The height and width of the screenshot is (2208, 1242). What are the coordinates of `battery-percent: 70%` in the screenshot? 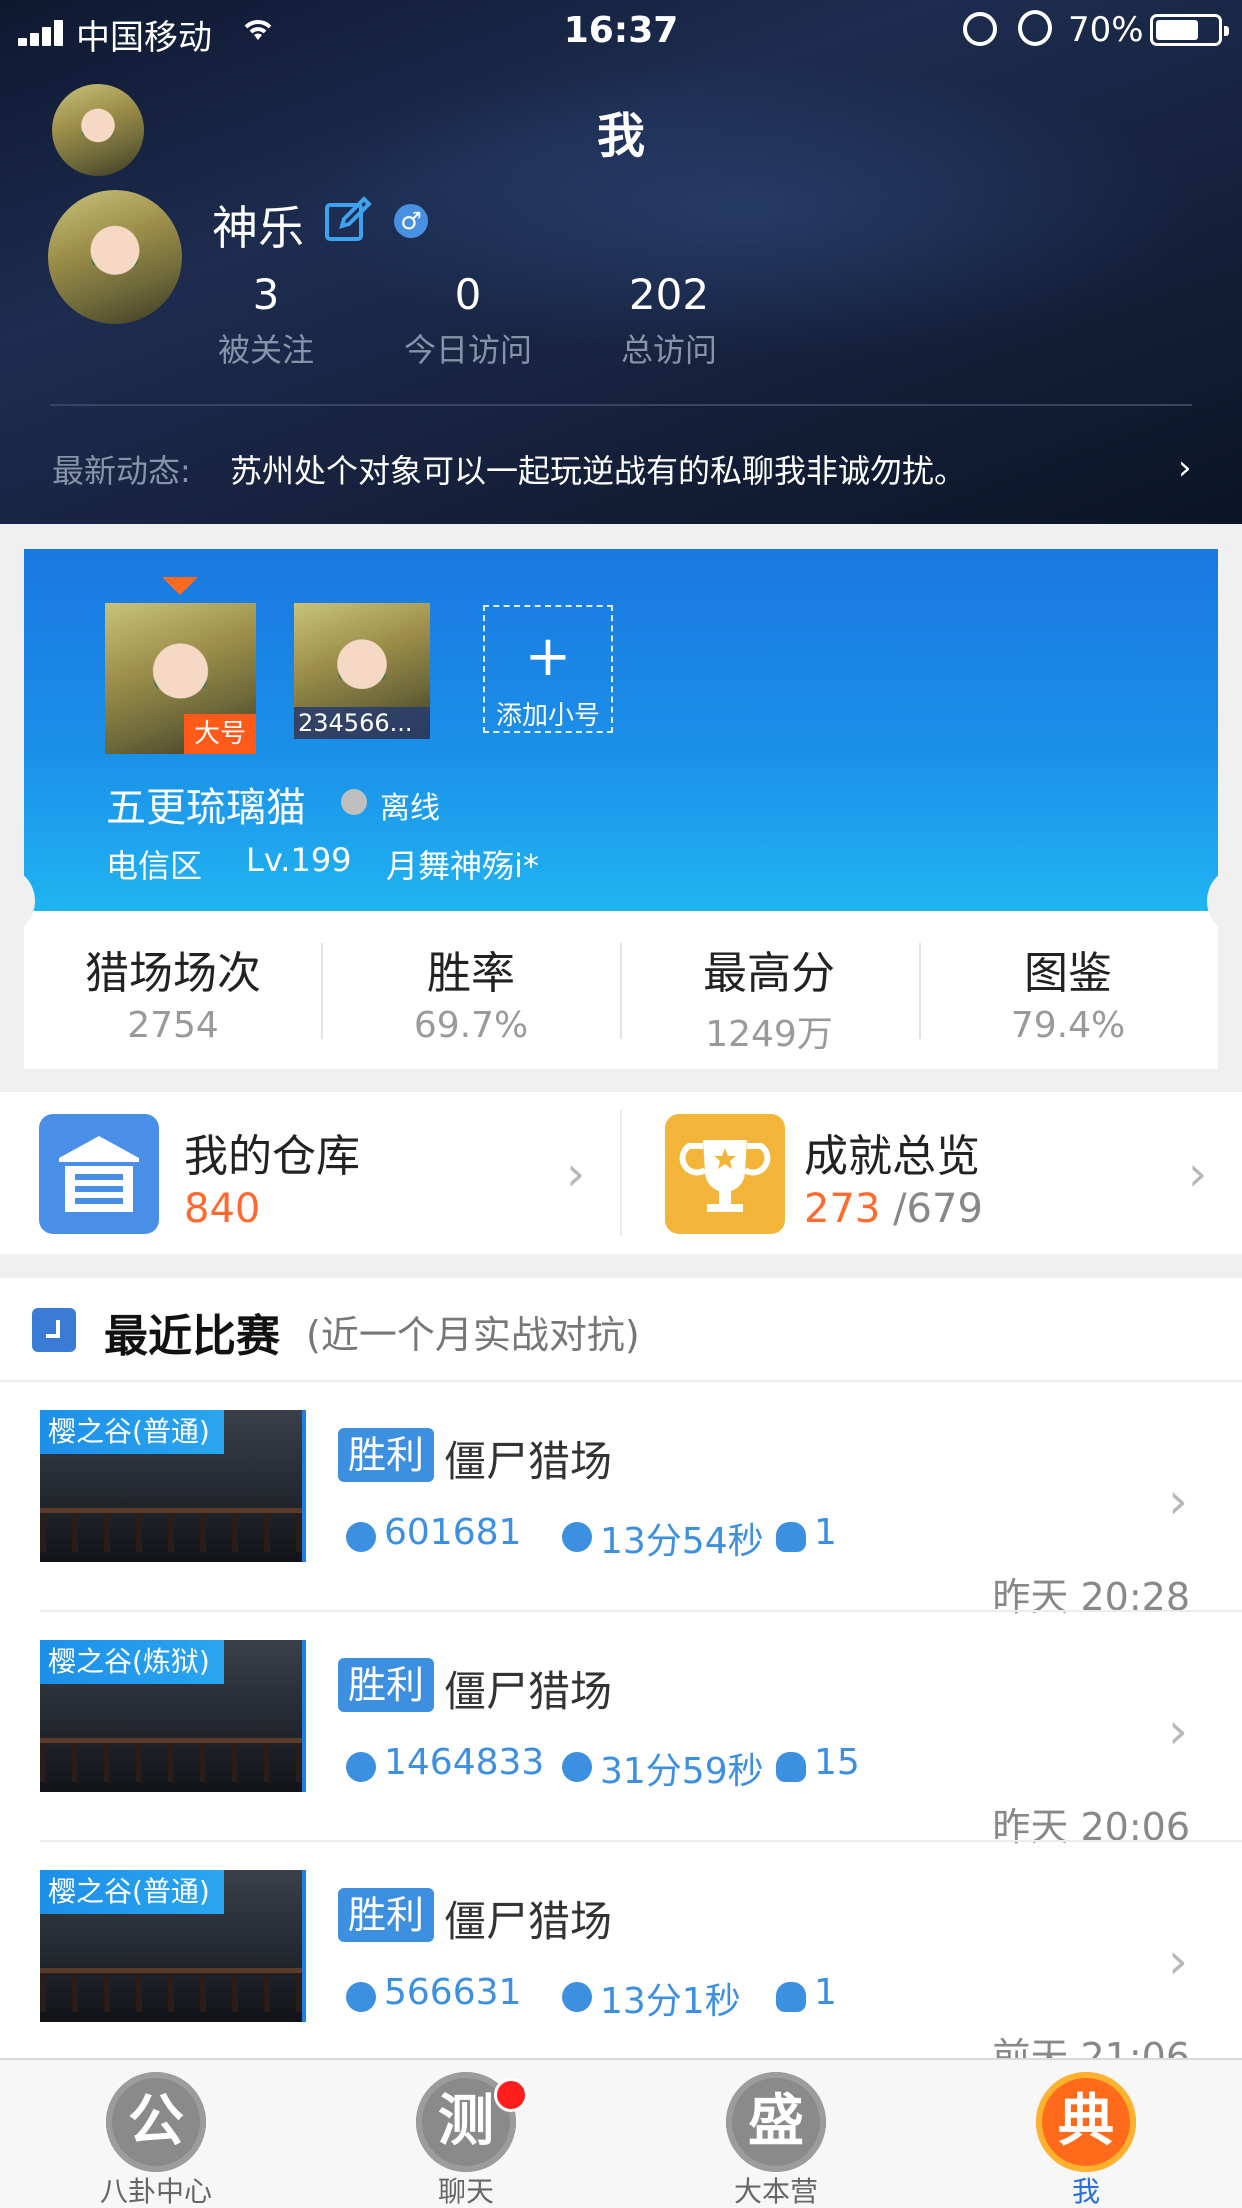 It's located at (1106, 30).